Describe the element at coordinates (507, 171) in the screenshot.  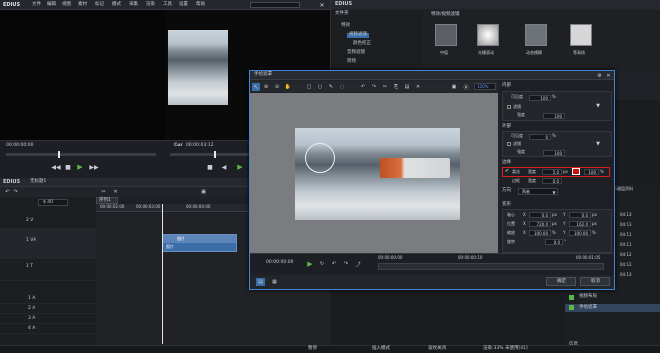
I see `edge-soft-check: ✔` at that location.